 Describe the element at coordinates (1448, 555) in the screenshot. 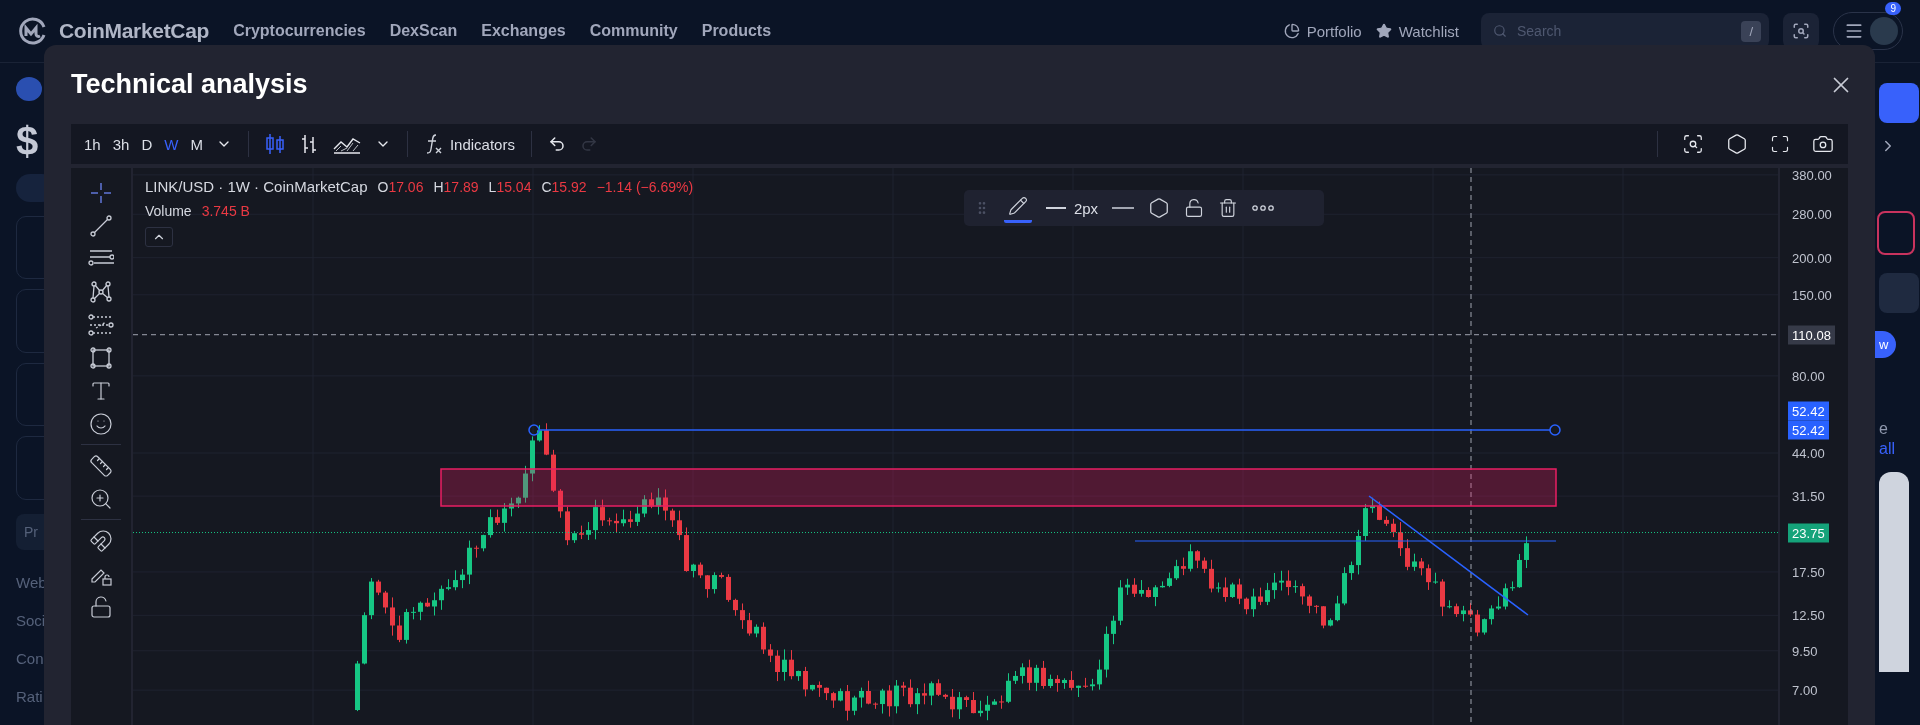

I see `trend-line` at that location.